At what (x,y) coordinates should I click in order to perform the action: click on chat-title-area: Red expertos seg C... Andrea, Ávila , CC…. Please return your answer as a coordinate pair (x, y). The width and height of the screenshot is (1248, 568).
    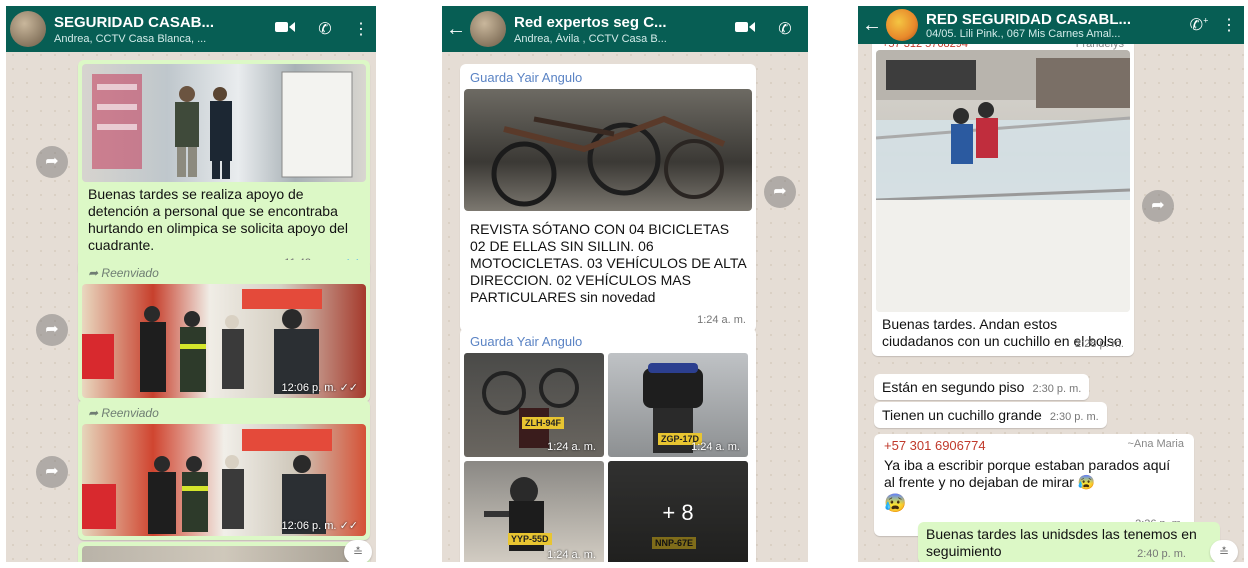
    Looking at the image, I should click on (622, 29).